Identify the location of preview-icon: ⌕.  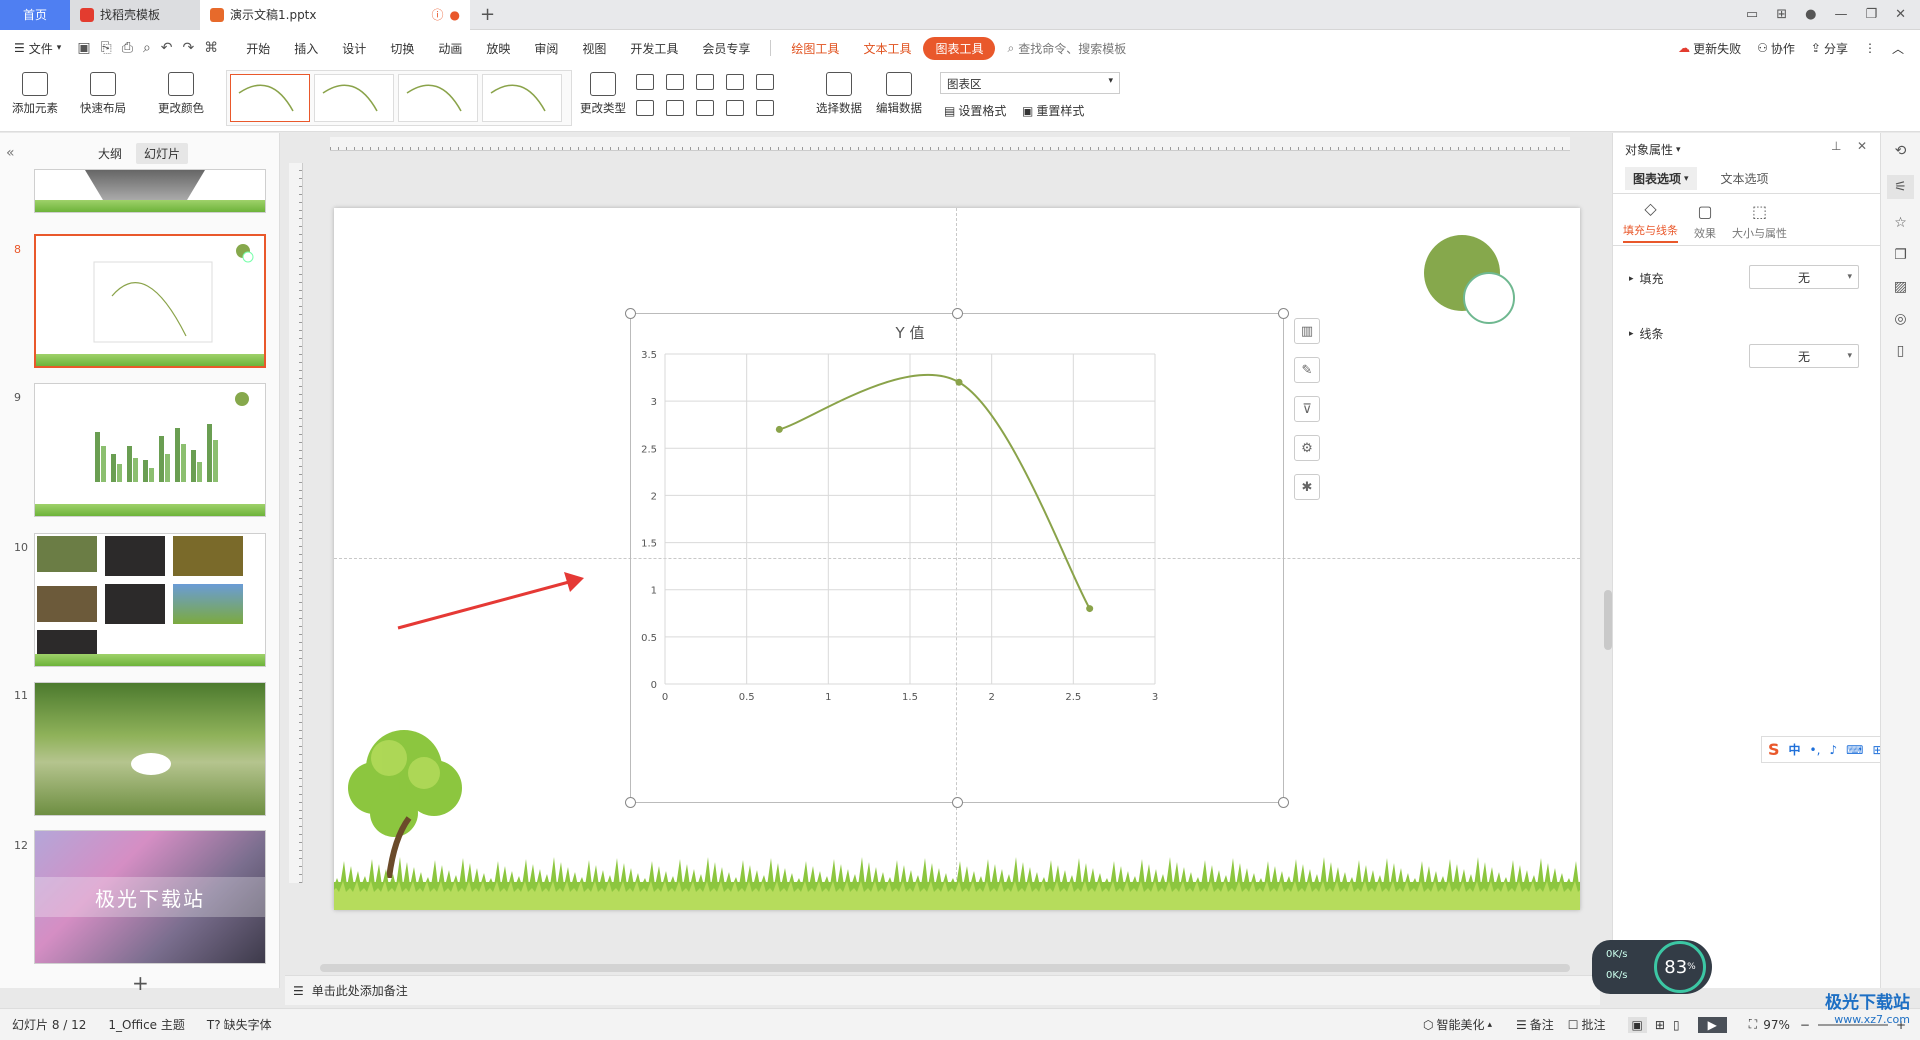
(147, 48).